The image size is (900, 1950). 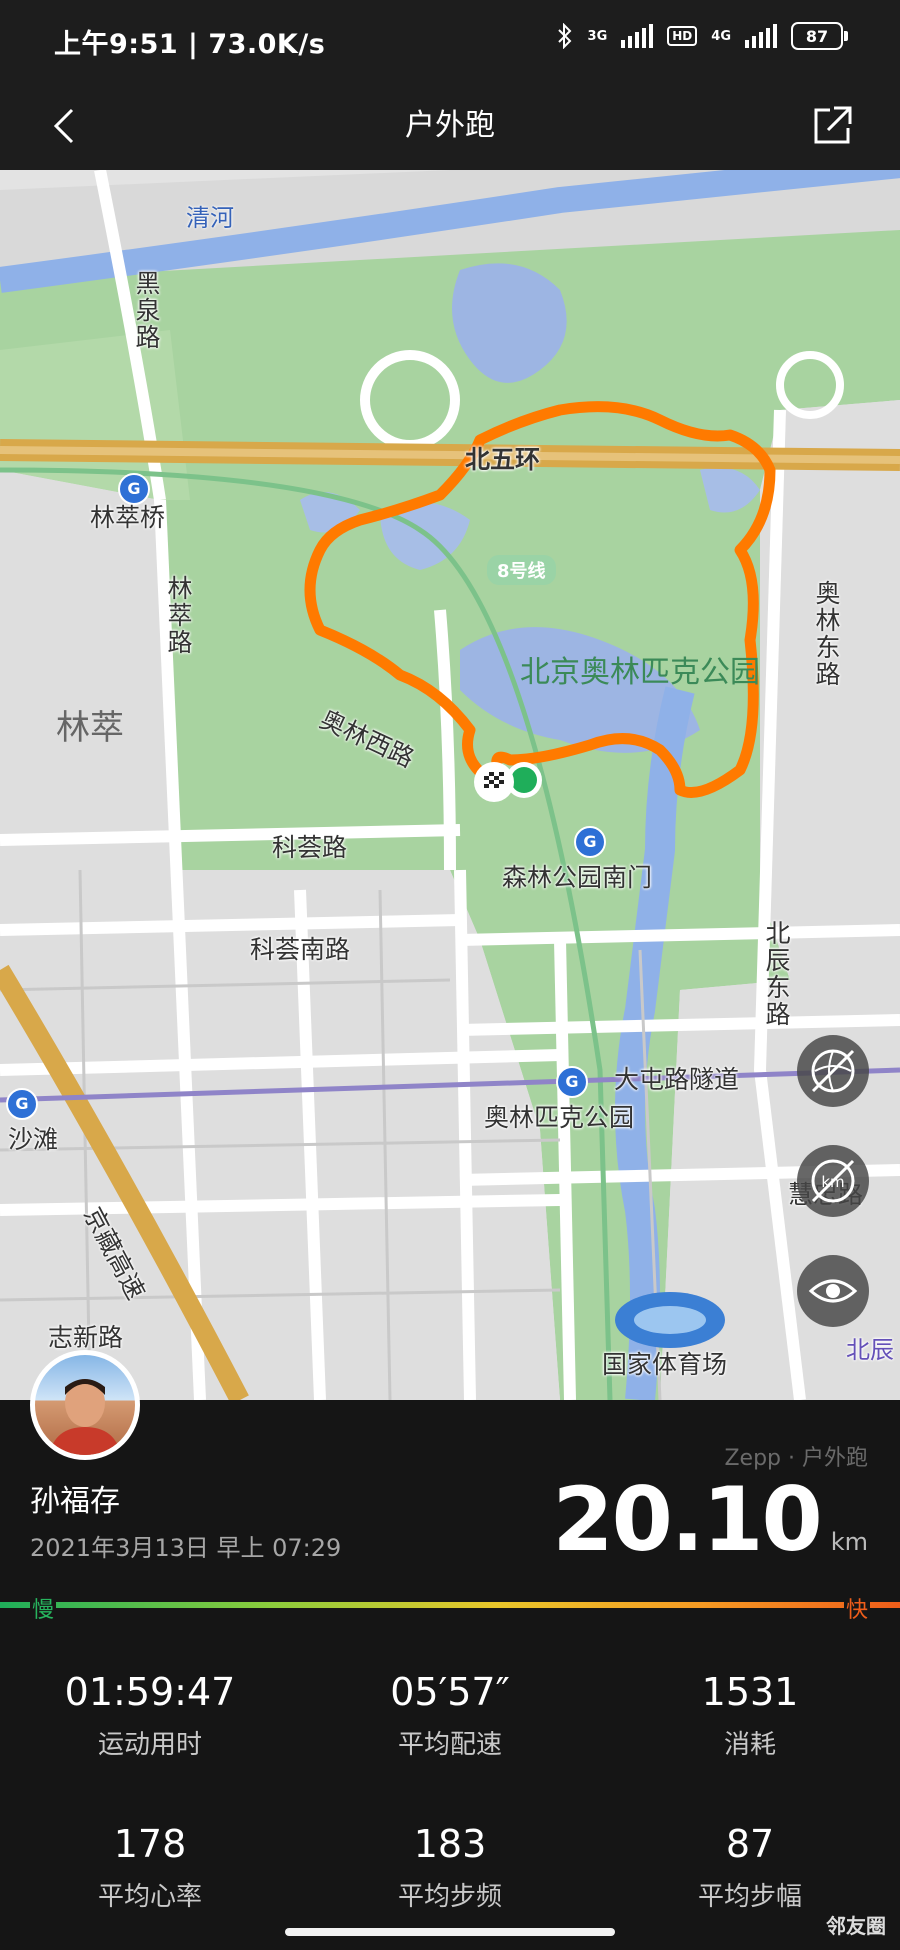 What do you see at coordinates (449, 1897) in the screenshot?
I see `stat-label: 平均步频` at bounding box center [449, 1897].